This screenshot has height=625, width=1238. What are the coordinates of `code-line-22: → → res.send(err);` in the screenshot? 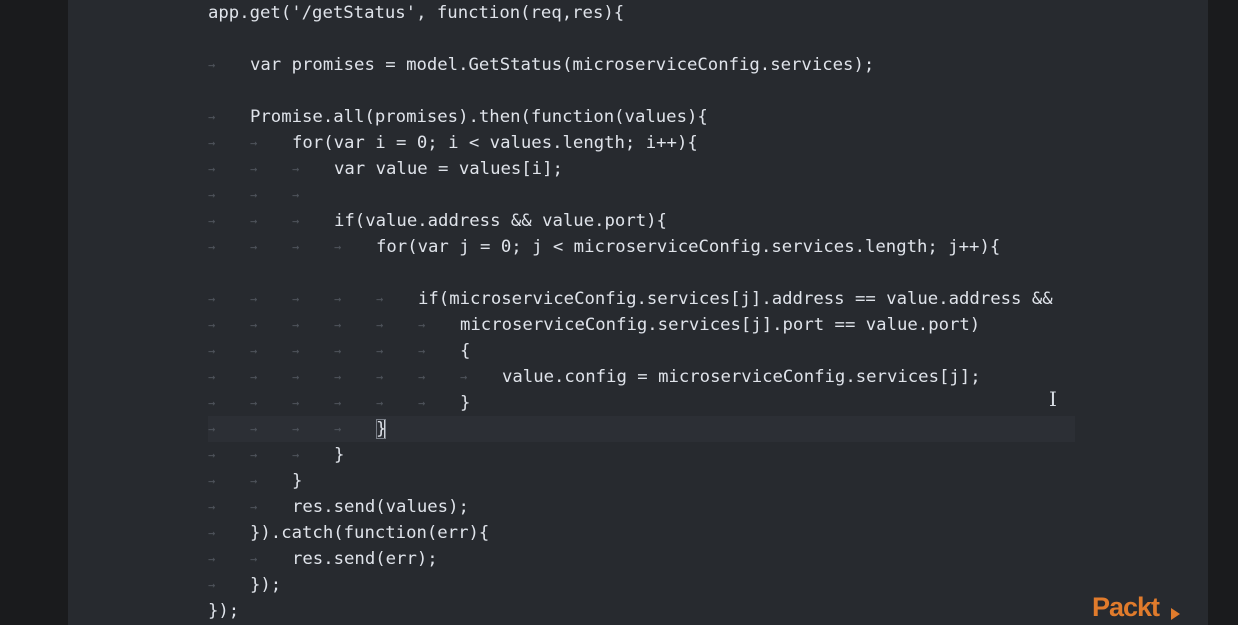 It's located at (323, 559).